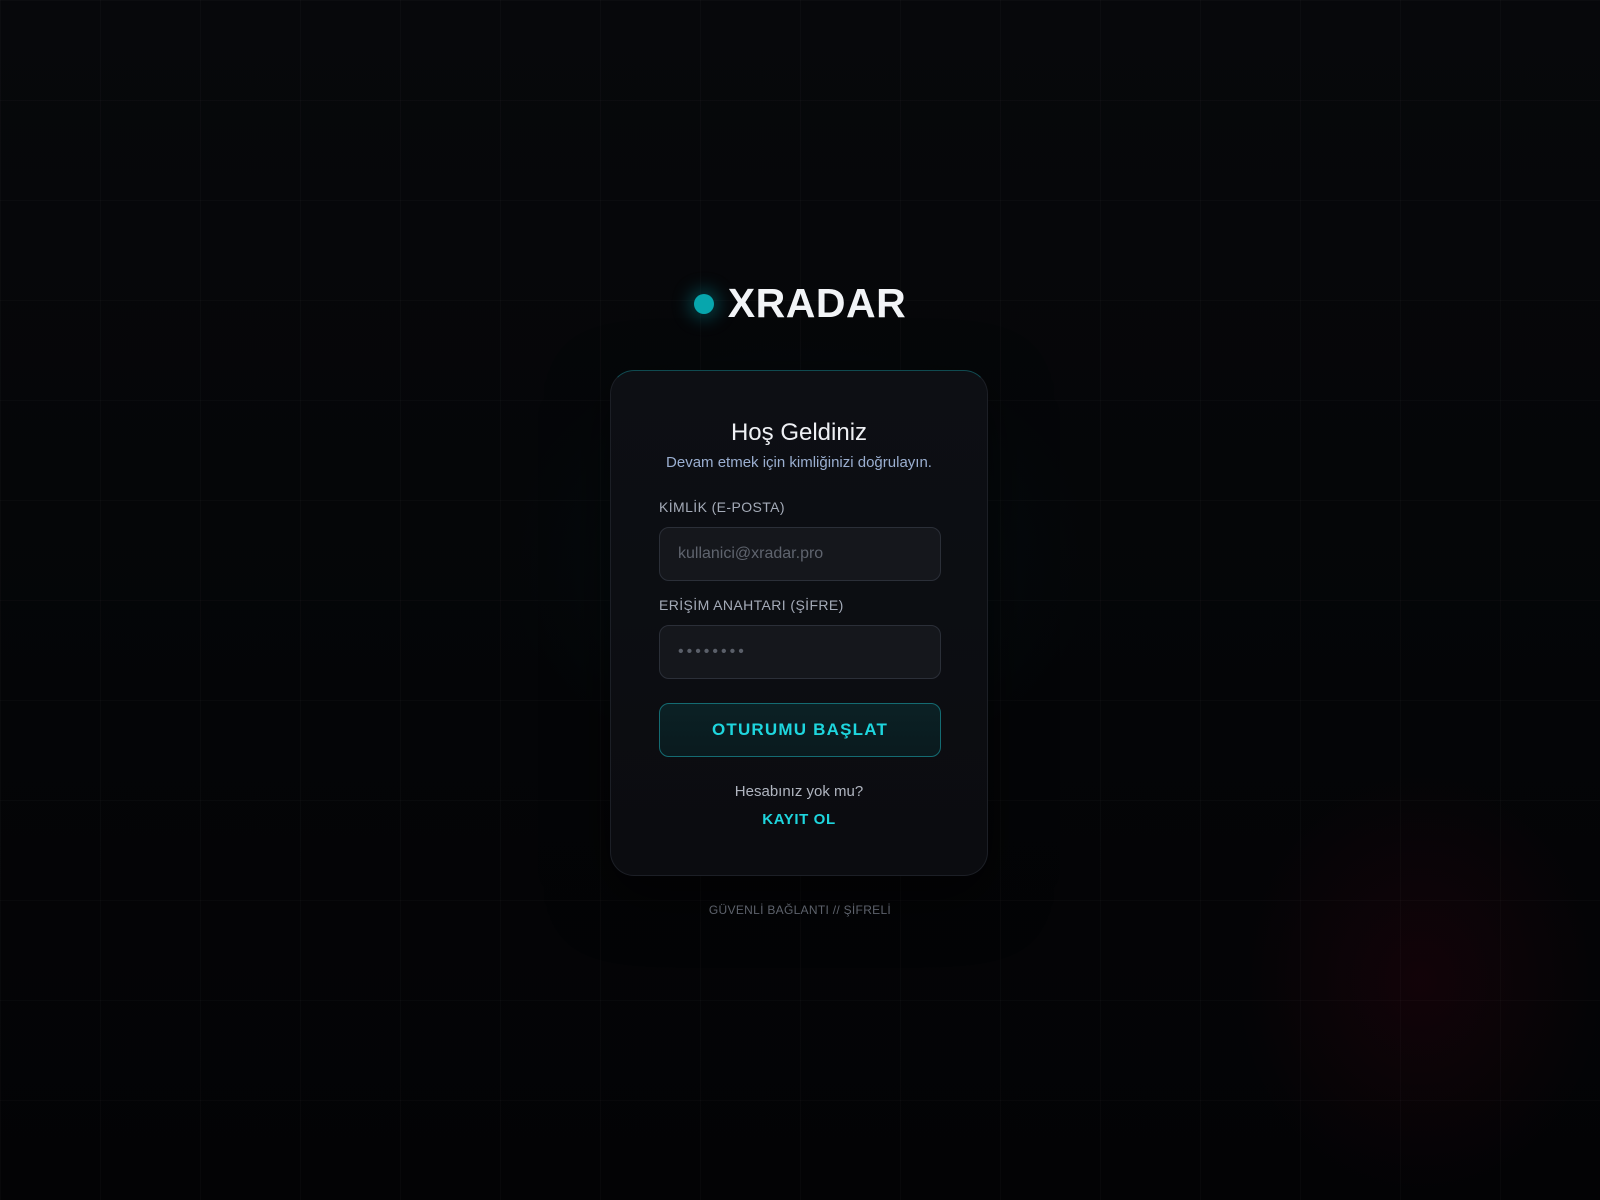  Describe the element at coordinates (751, 605) in the screenshot. I see `password-label: ERİŞİM ANAHTARI (ŞİFRE)` at that location.